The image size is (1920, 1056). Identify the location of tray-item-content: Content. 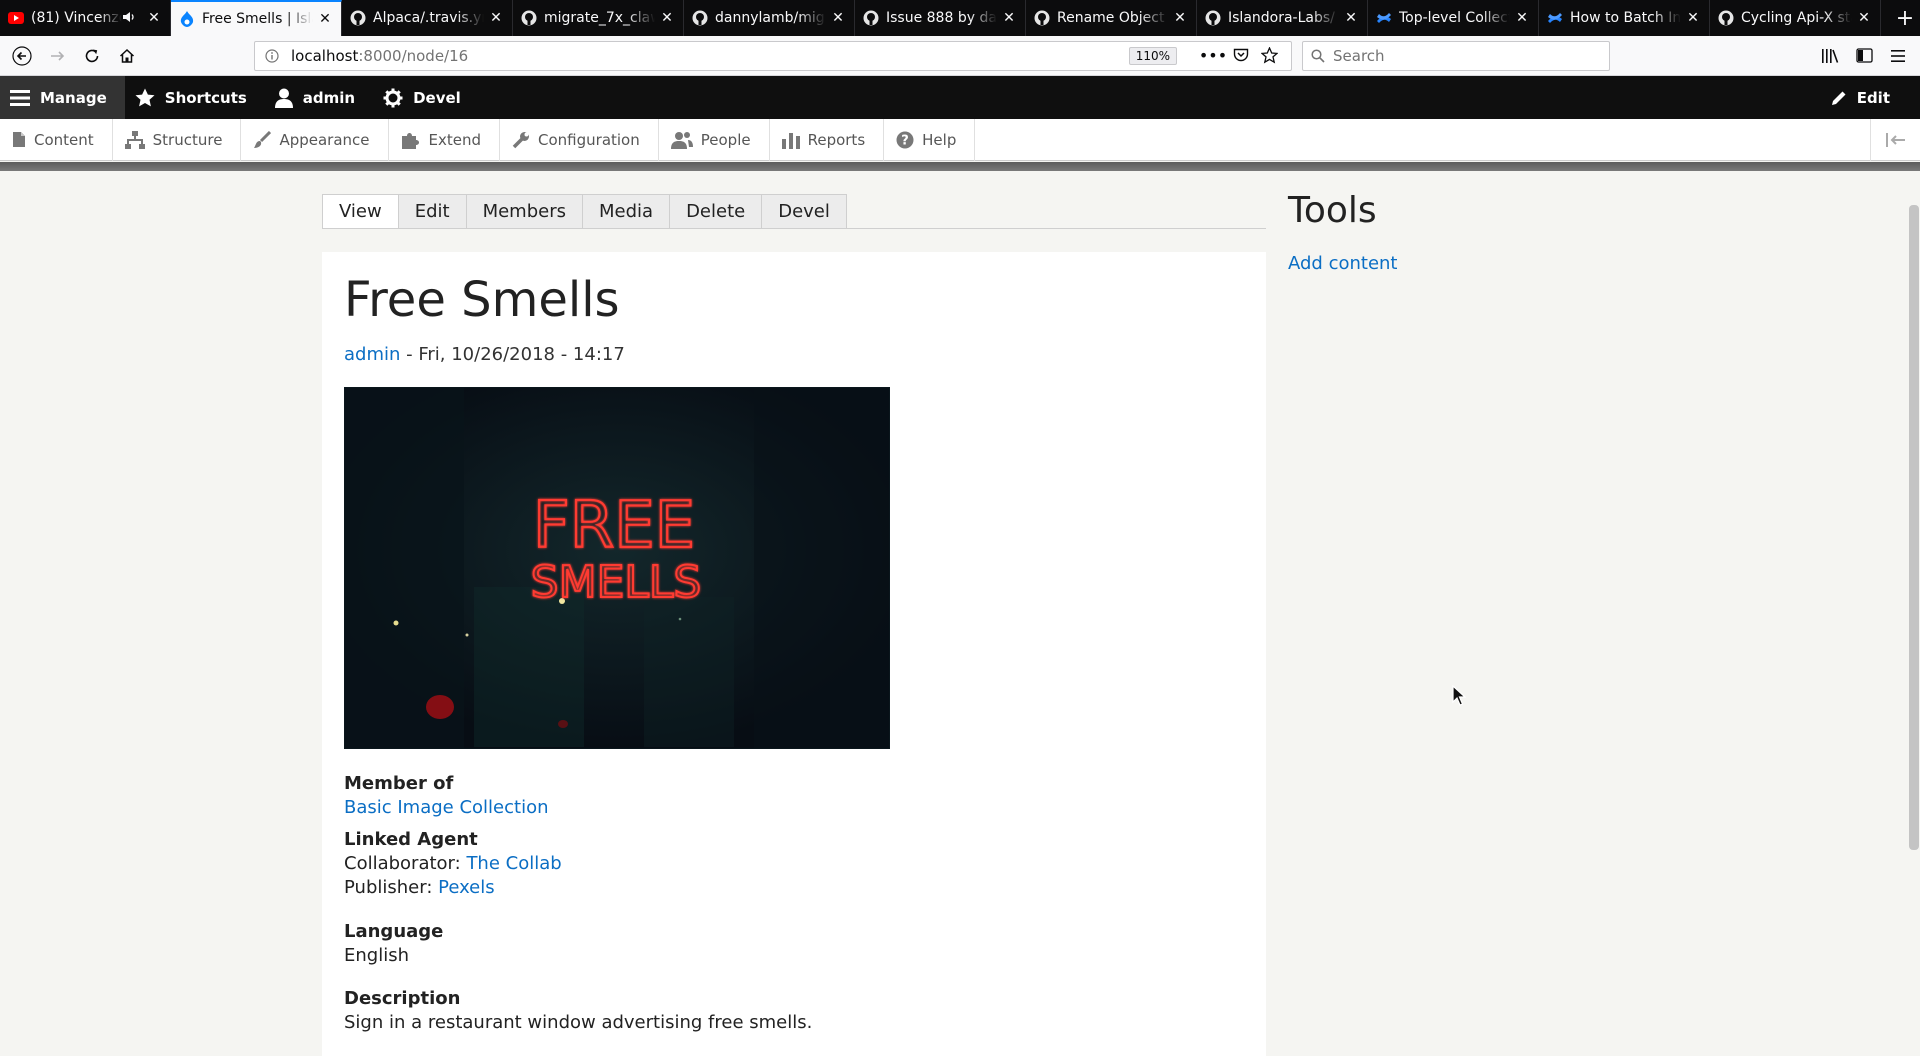
(56, 139).